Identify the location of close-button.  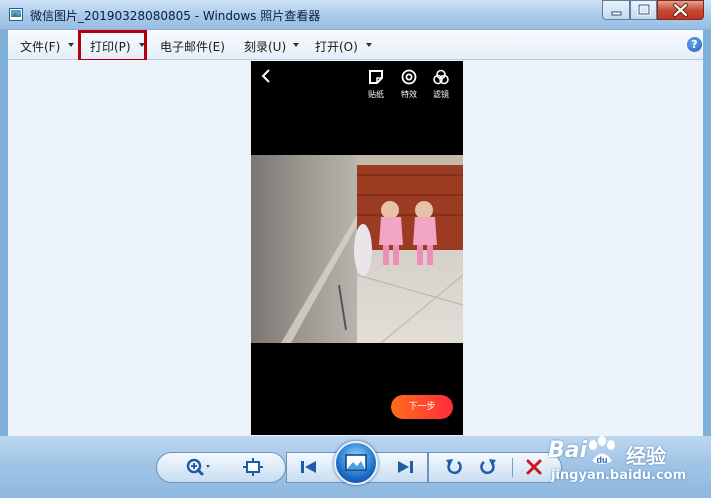
(680, 10).